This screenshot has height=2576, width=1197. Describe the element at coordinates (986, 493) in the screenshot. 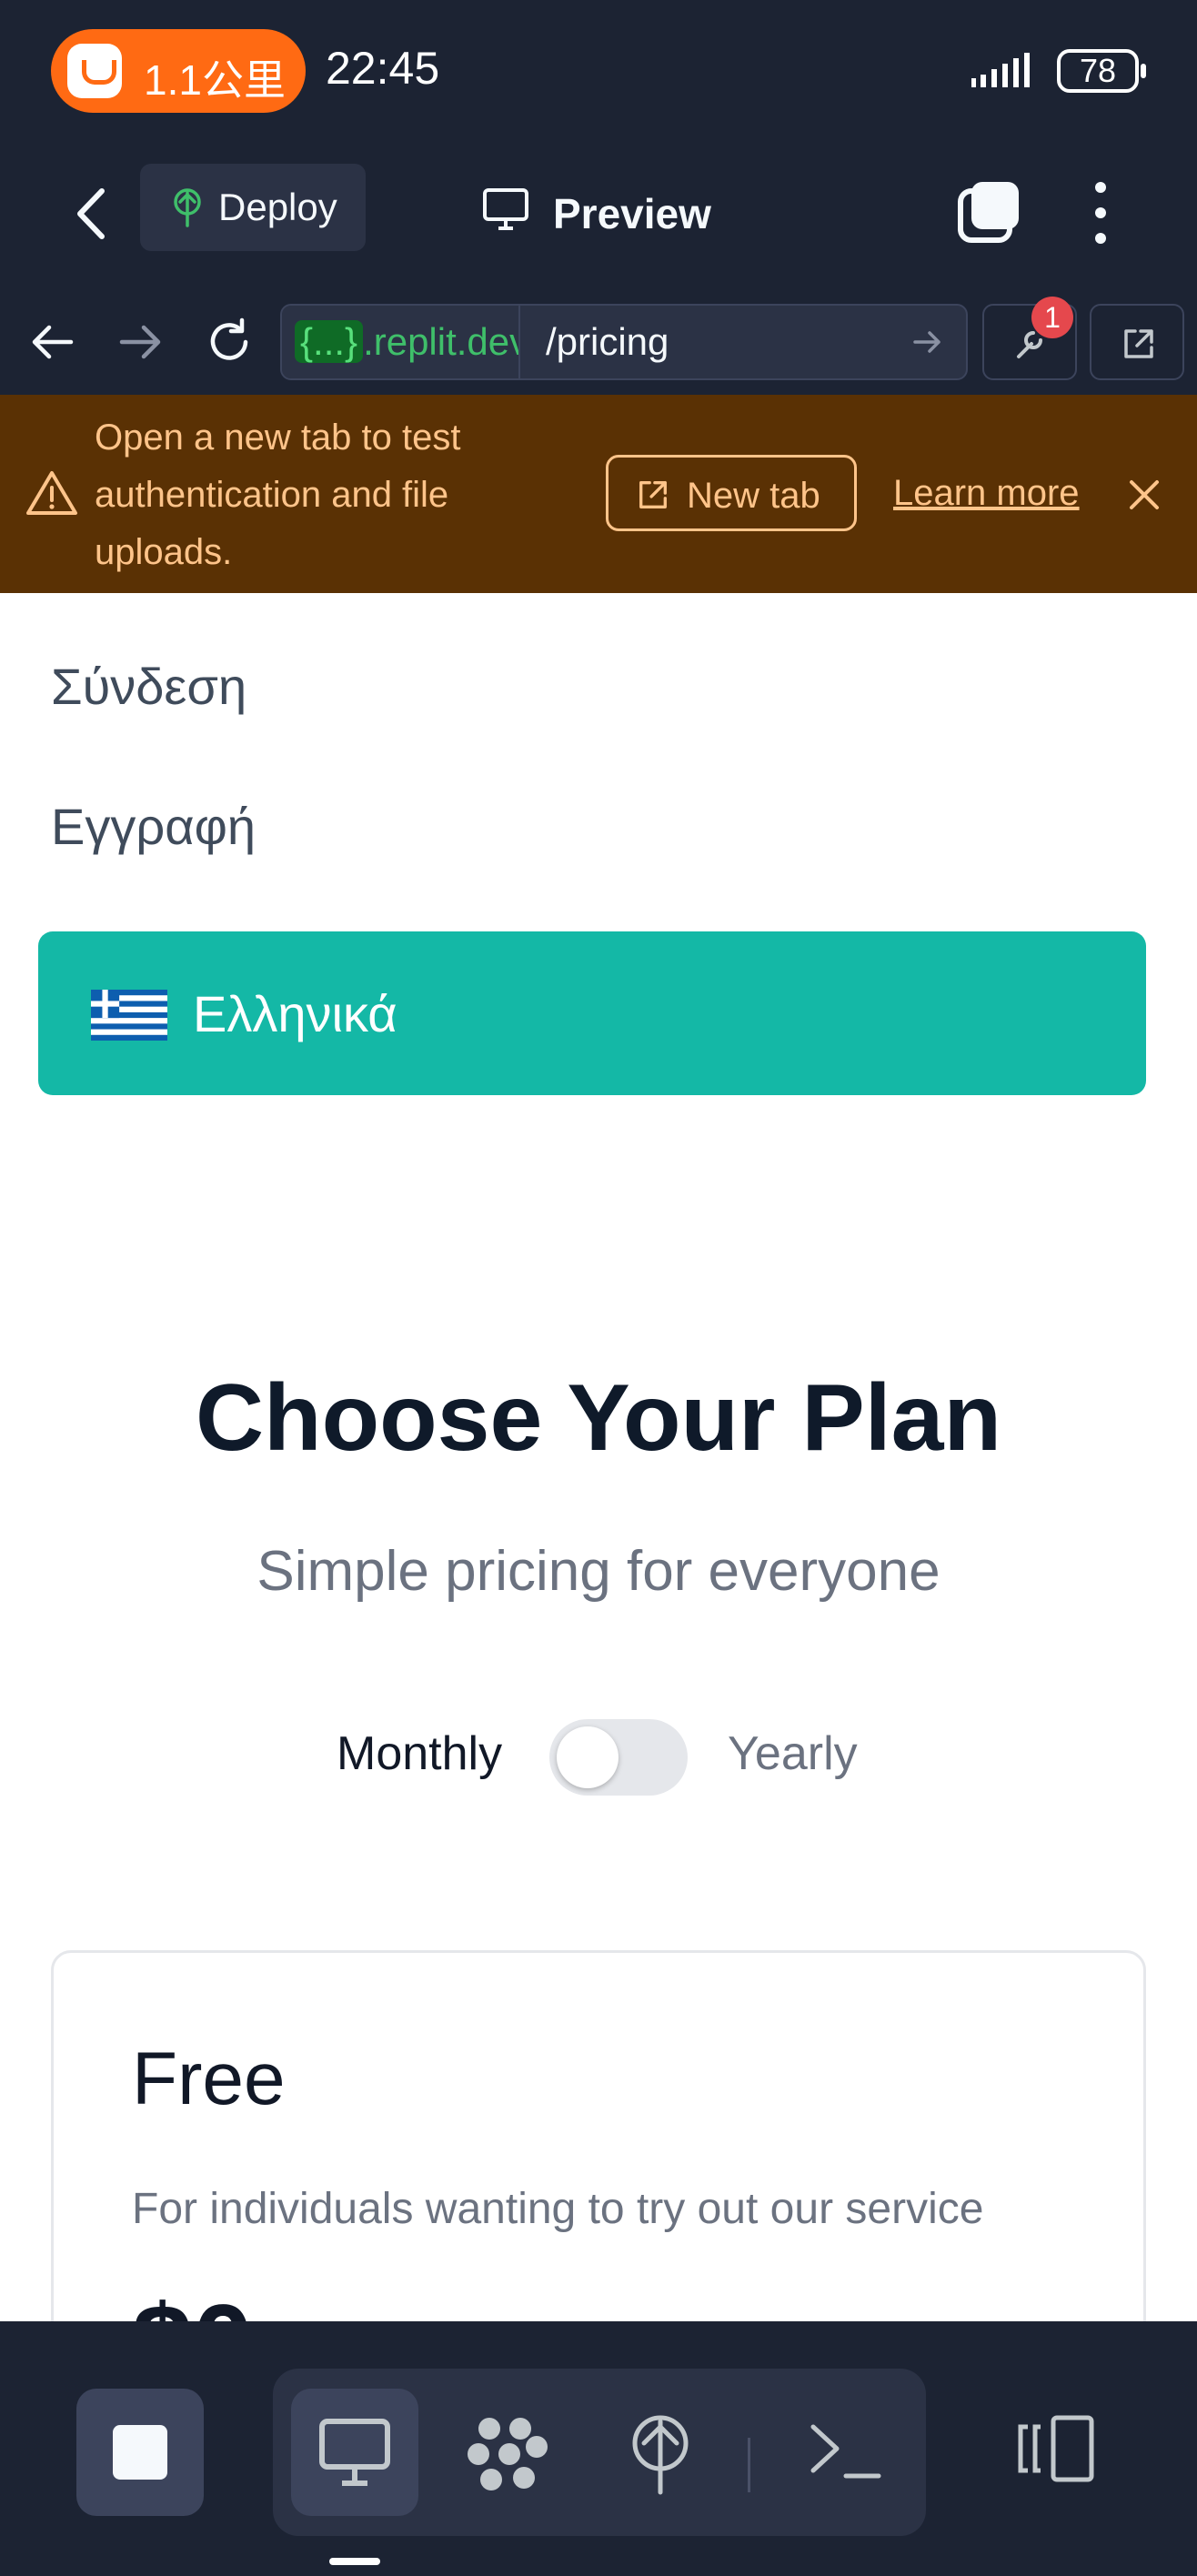

I see `learn-more-link: Learn more` at that location.